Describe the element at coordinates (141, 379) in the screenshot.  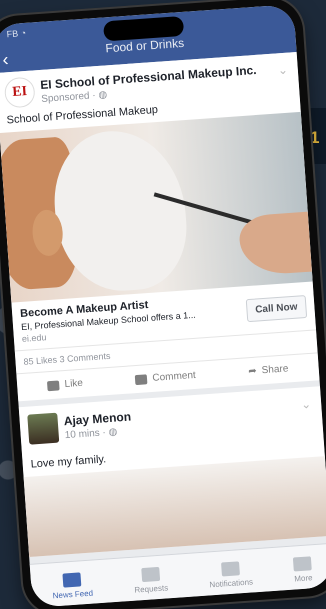
I see `comment-icon` at that location.